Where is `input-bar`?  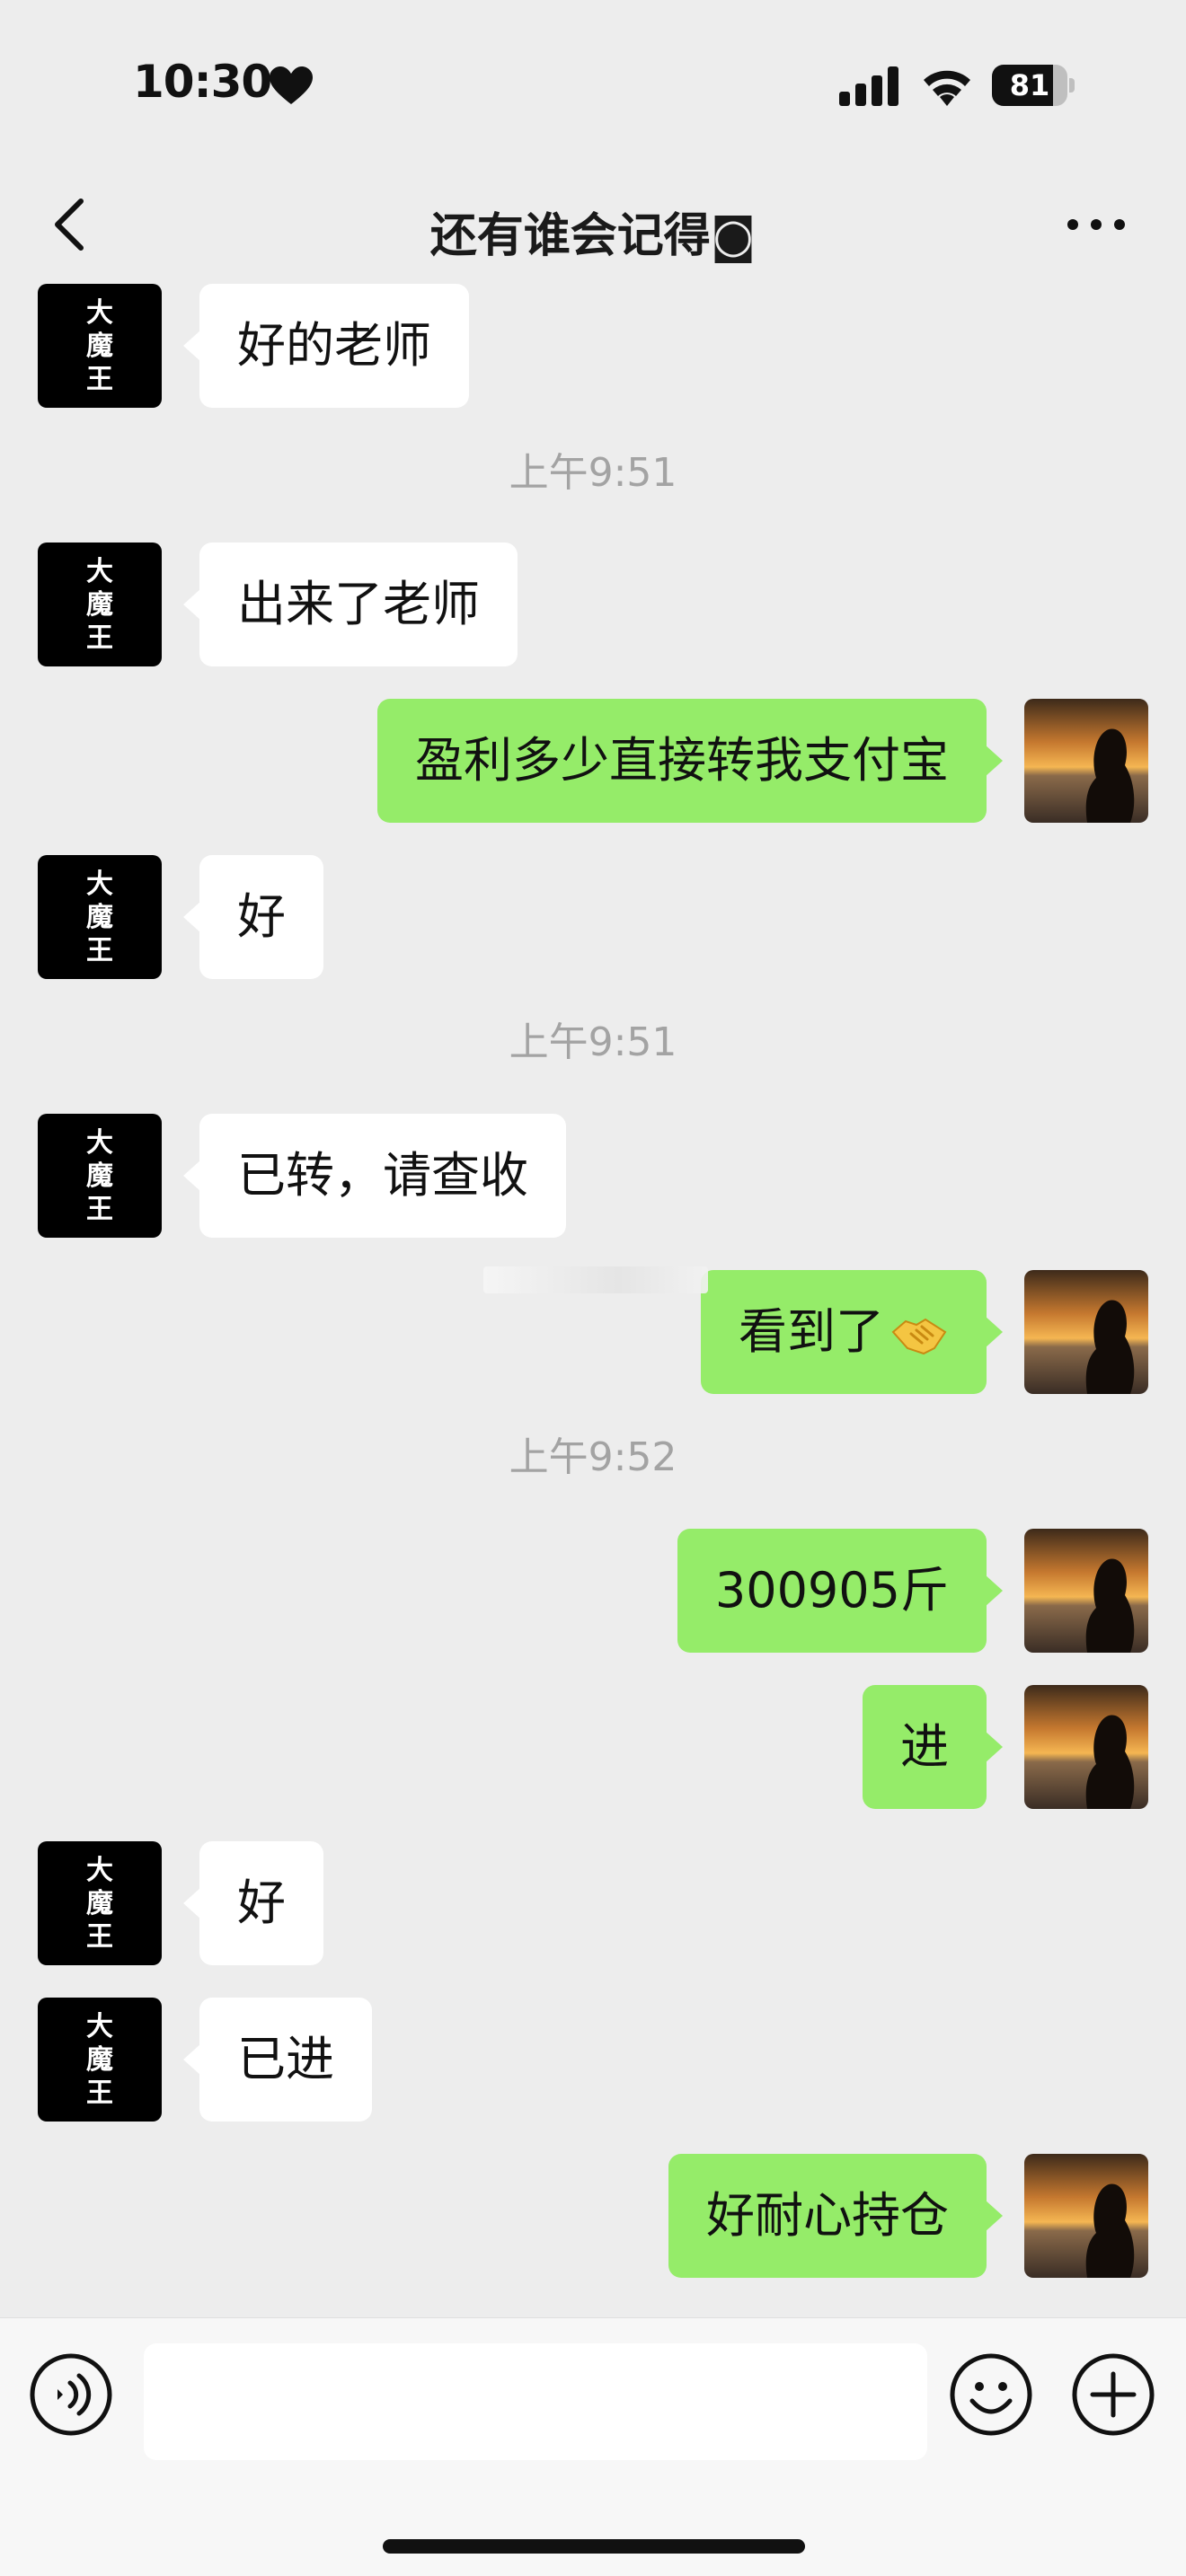
input-bar is located at coordinates (593, 2446).